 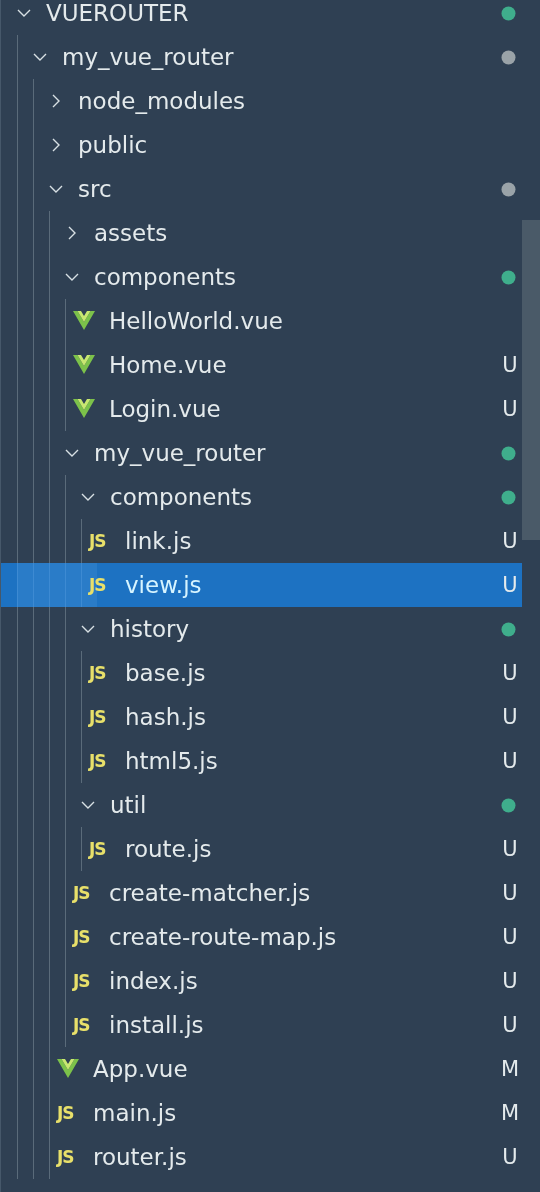 What do you see at coordinates (261, 1069) in the screenshot?
I see `file-row: App.vue M` at bounding box center [261, 1069].